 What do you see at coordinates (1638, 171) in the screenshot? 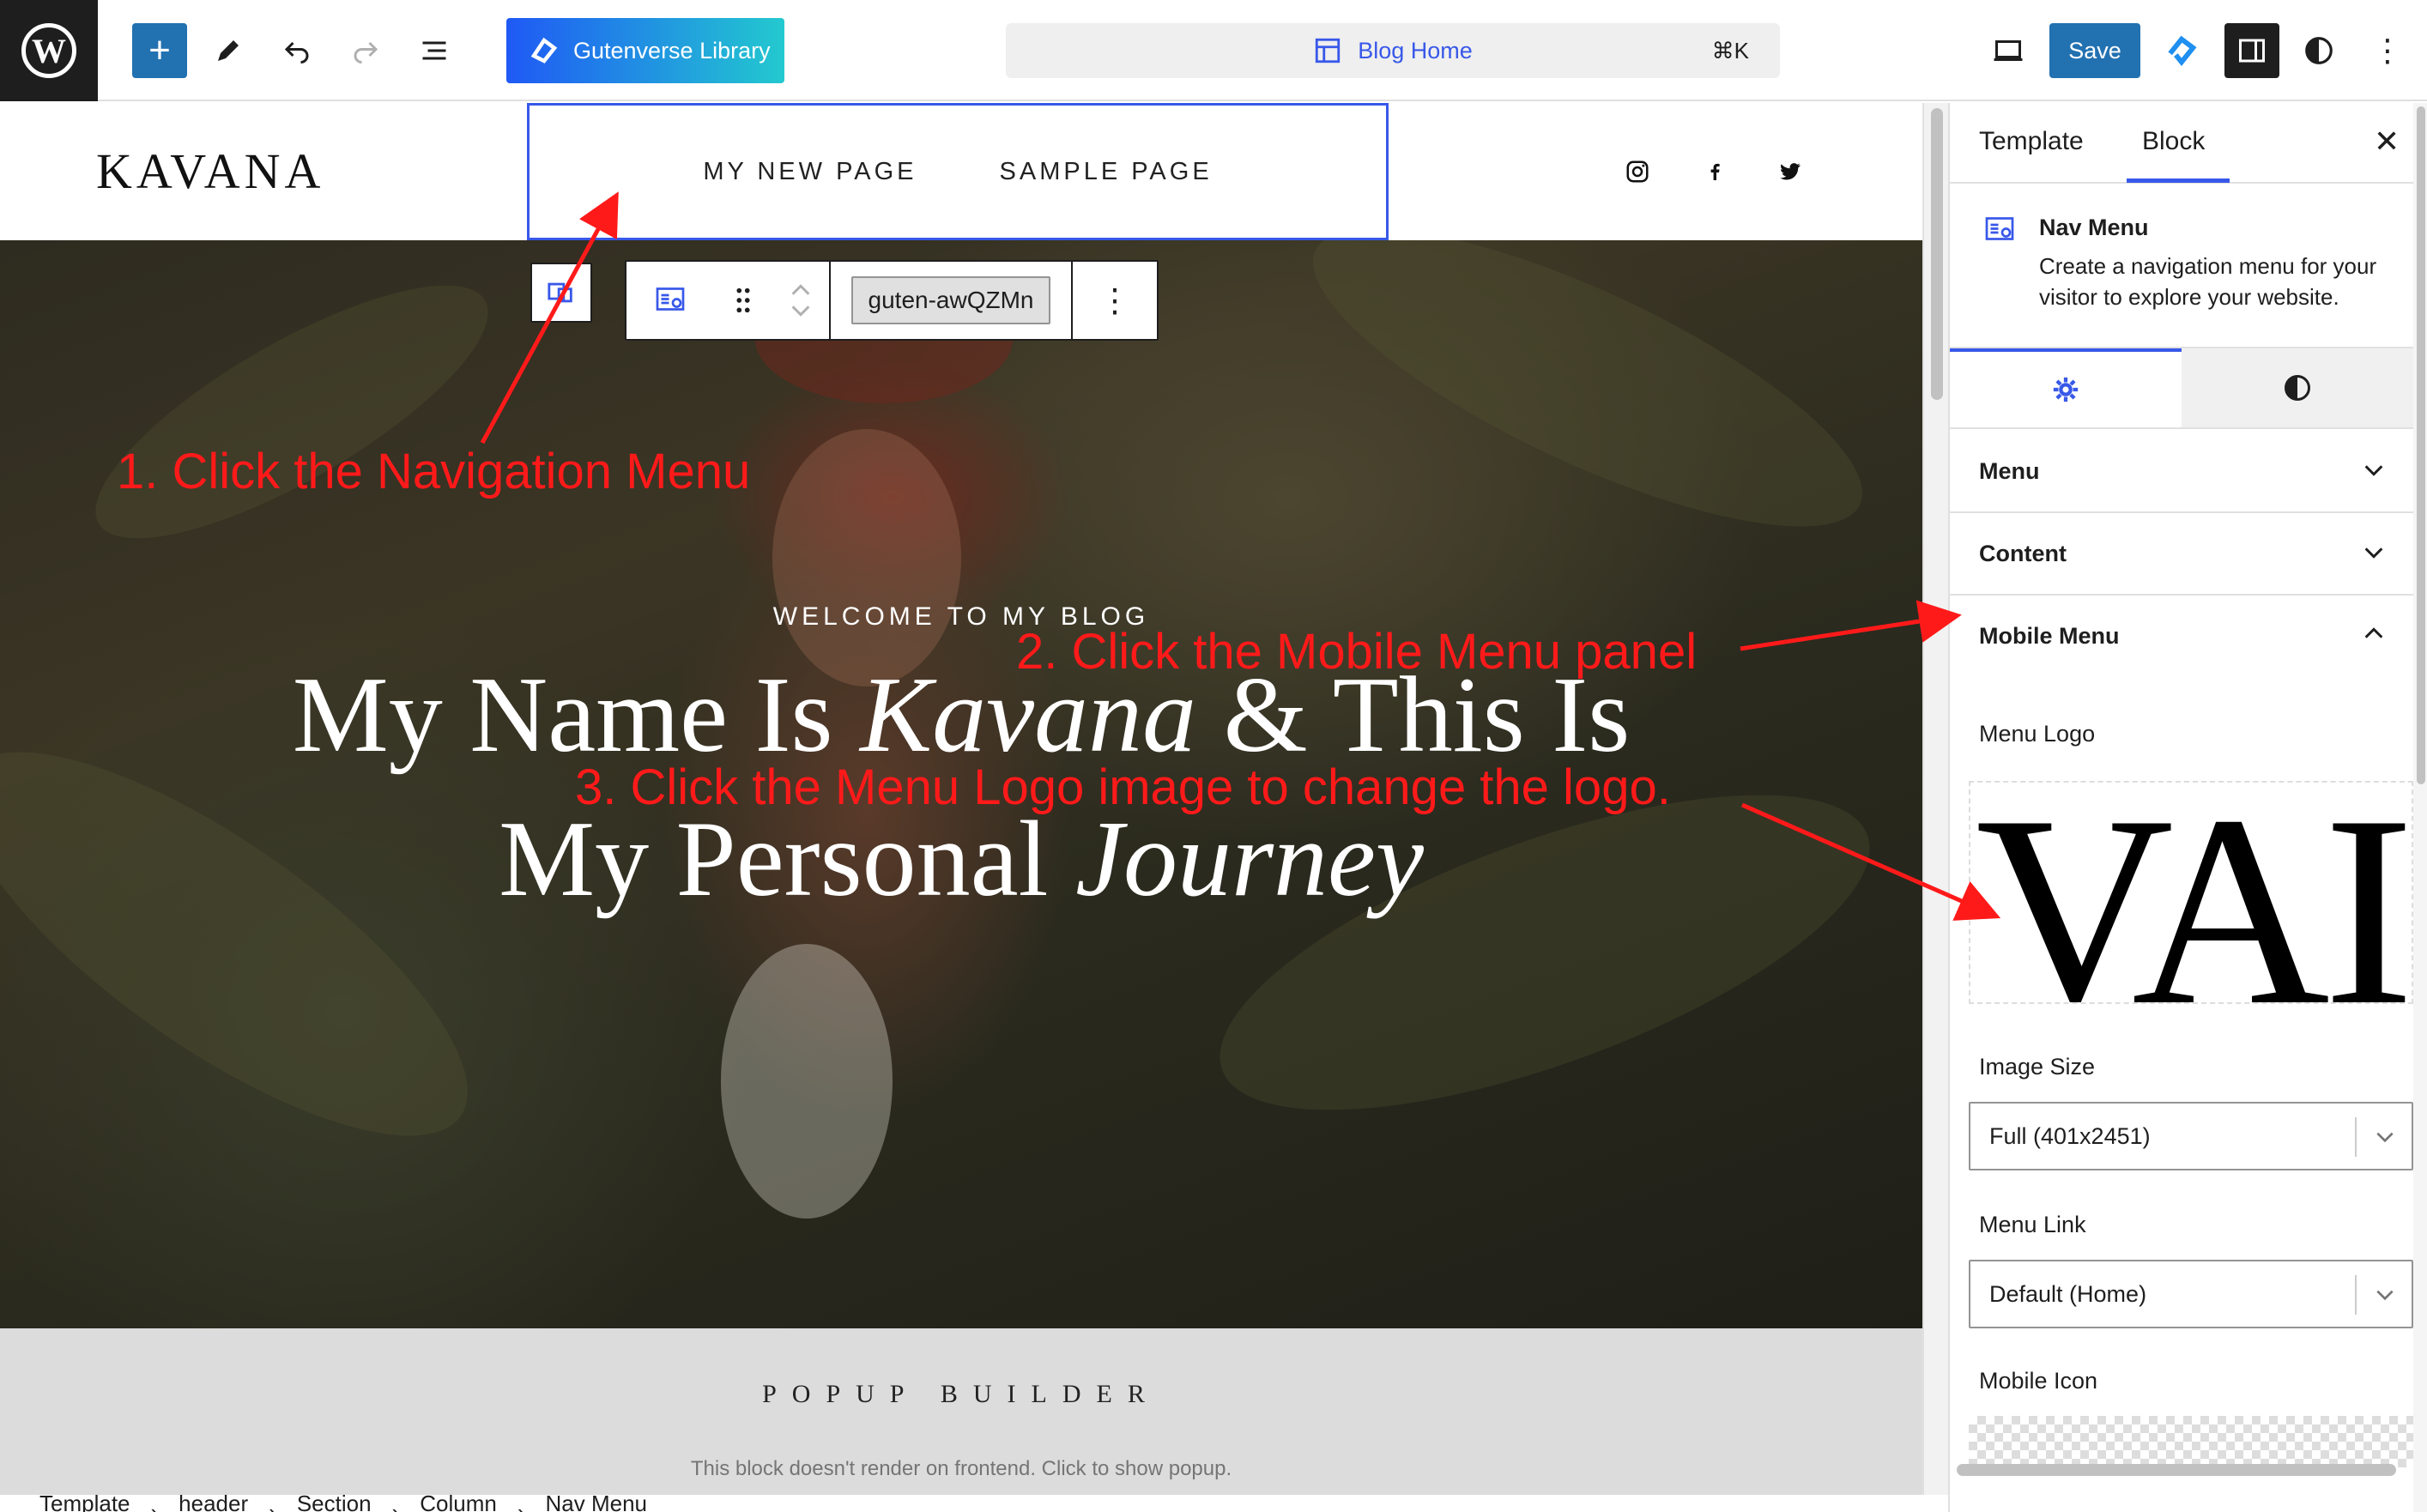
I see `instagram-icon` at bounding box center [1638, 171].